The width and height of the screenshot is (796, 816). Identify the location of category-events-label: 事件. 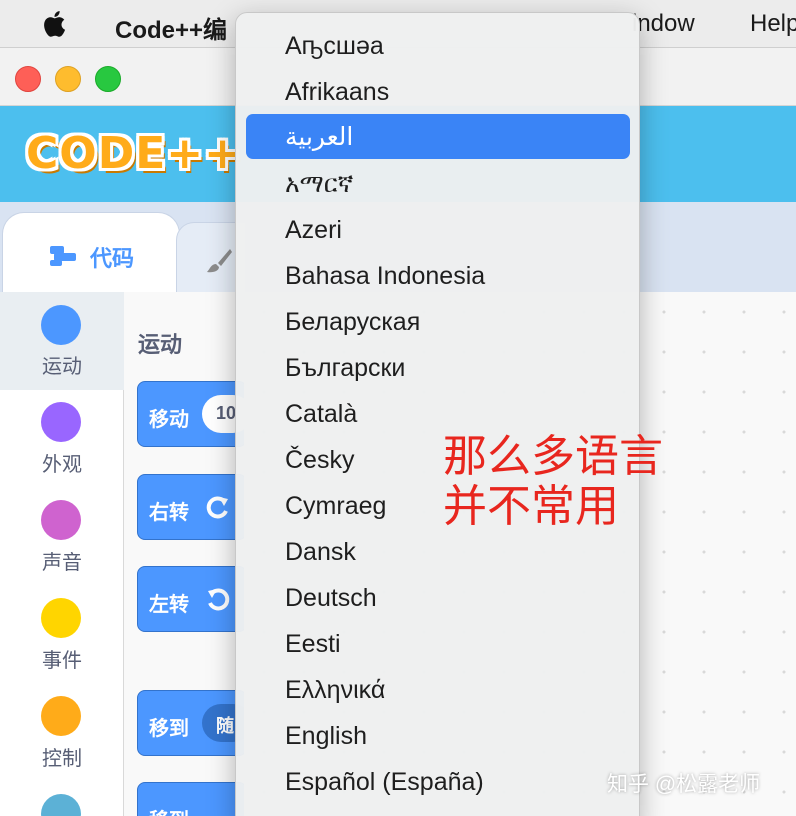
(62, 658).